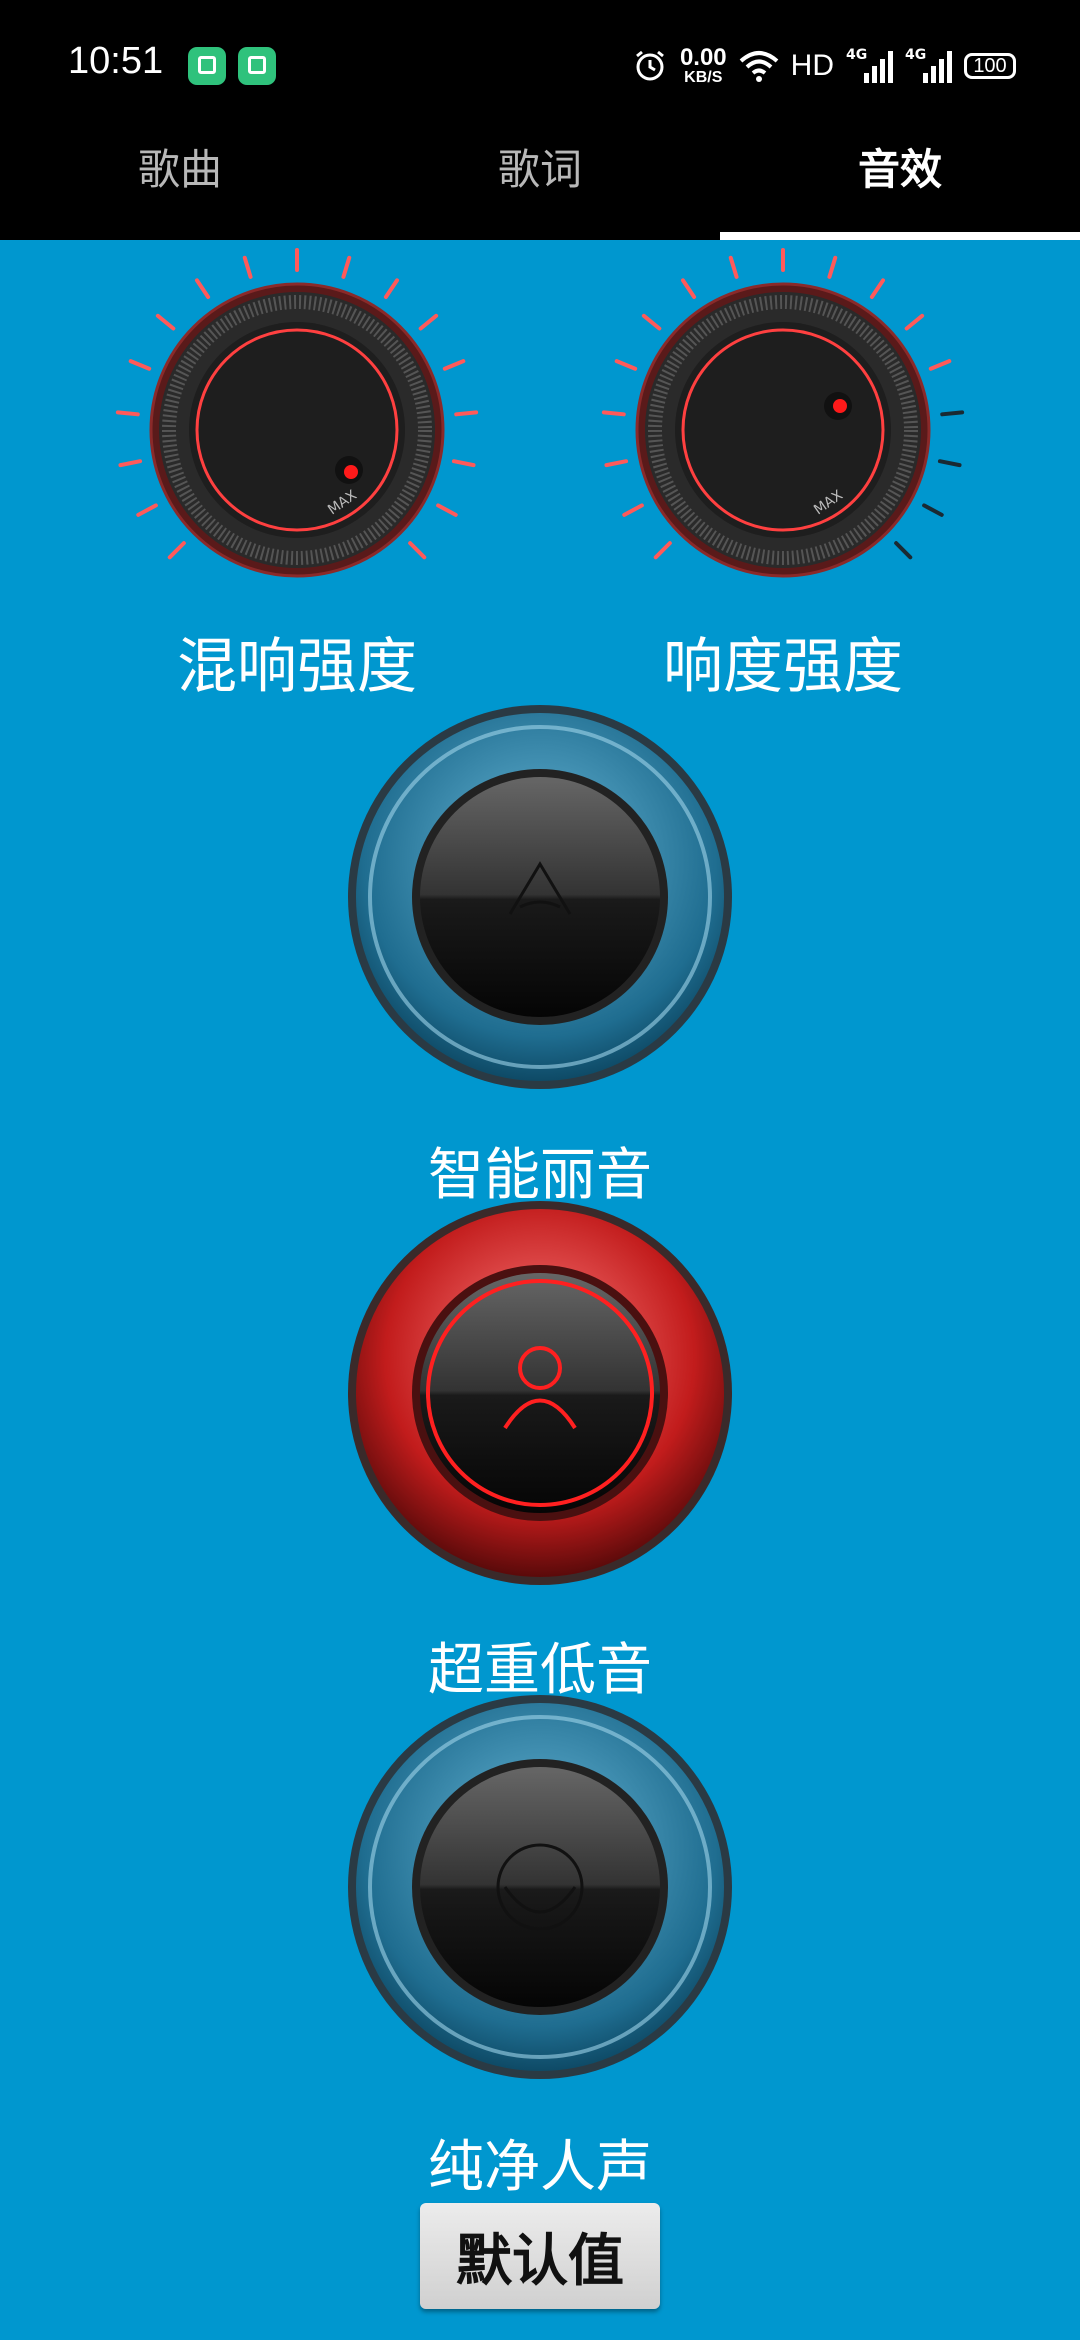 The image size is (1080, 2340). Describe the element at coordinates (116, 61) in the screenshot. I see `status-time: 10:51` at that location.